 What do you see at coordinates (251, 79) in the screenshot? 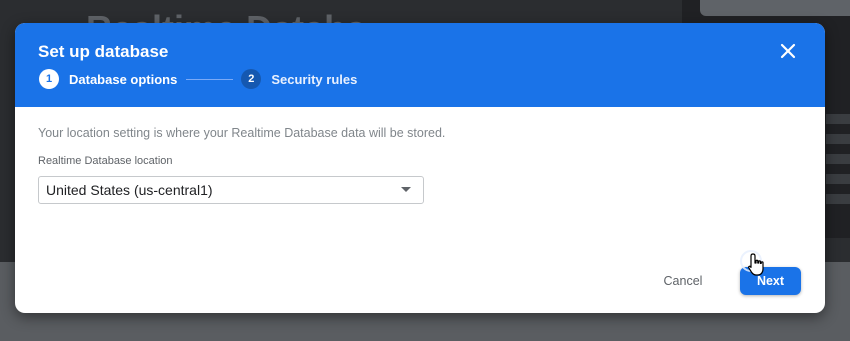
I see `step-number-2: 2` at bounding box center [251, 79].